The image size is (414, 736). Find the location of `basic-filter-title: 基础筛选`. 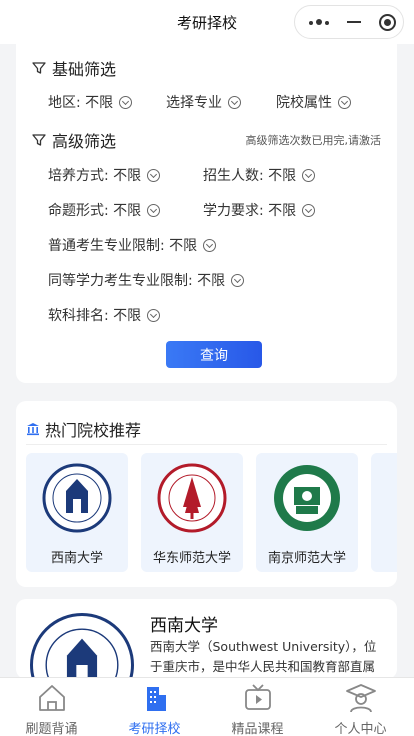

basic-filter-title: 基础筛选 is located at coordinates (74, 68).